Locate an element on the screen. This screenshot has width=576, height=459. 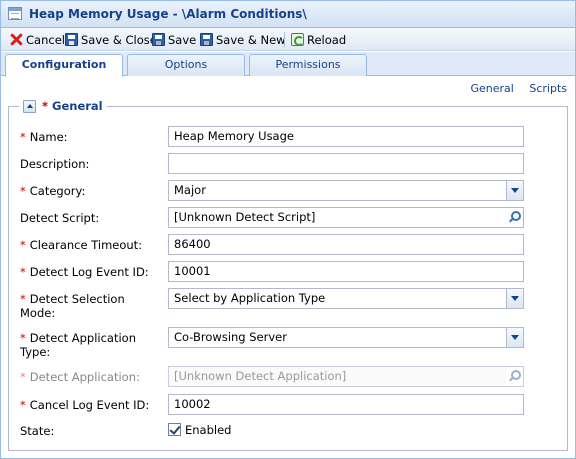
section-title: General is located at coordinates (77, 106).